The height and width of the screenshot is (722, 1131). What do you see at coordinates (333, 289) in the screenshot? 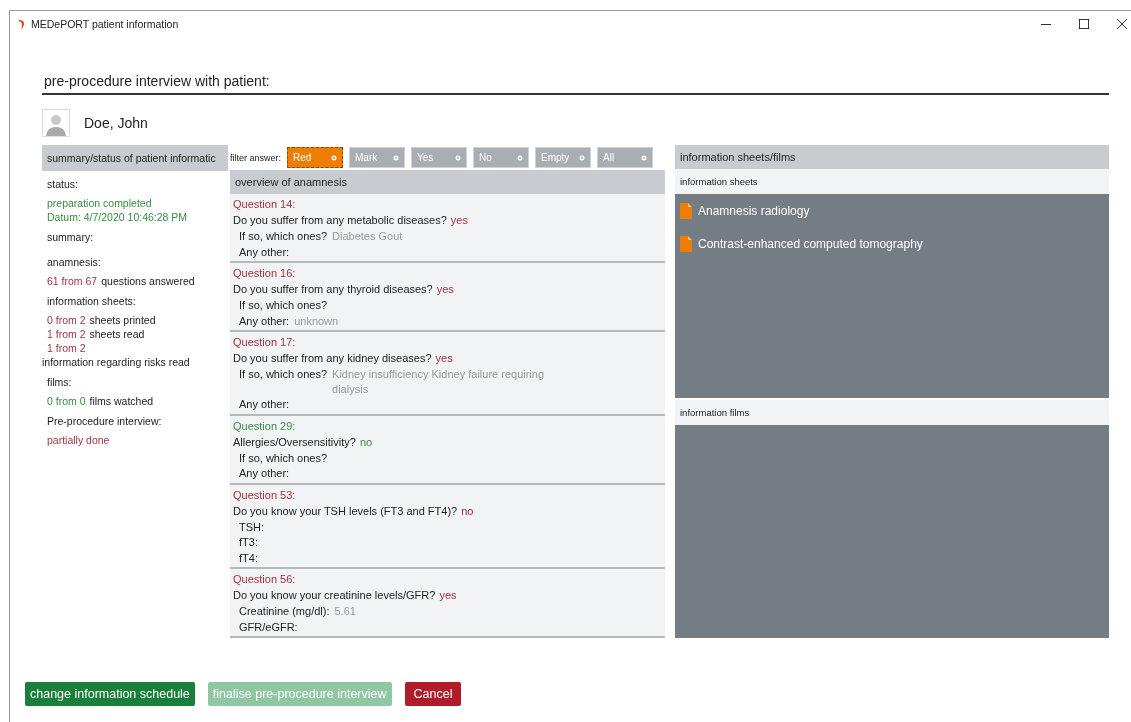
I see `question-text: Do you suffer from any thyroid diseases?` at bounding box center [333, 289].